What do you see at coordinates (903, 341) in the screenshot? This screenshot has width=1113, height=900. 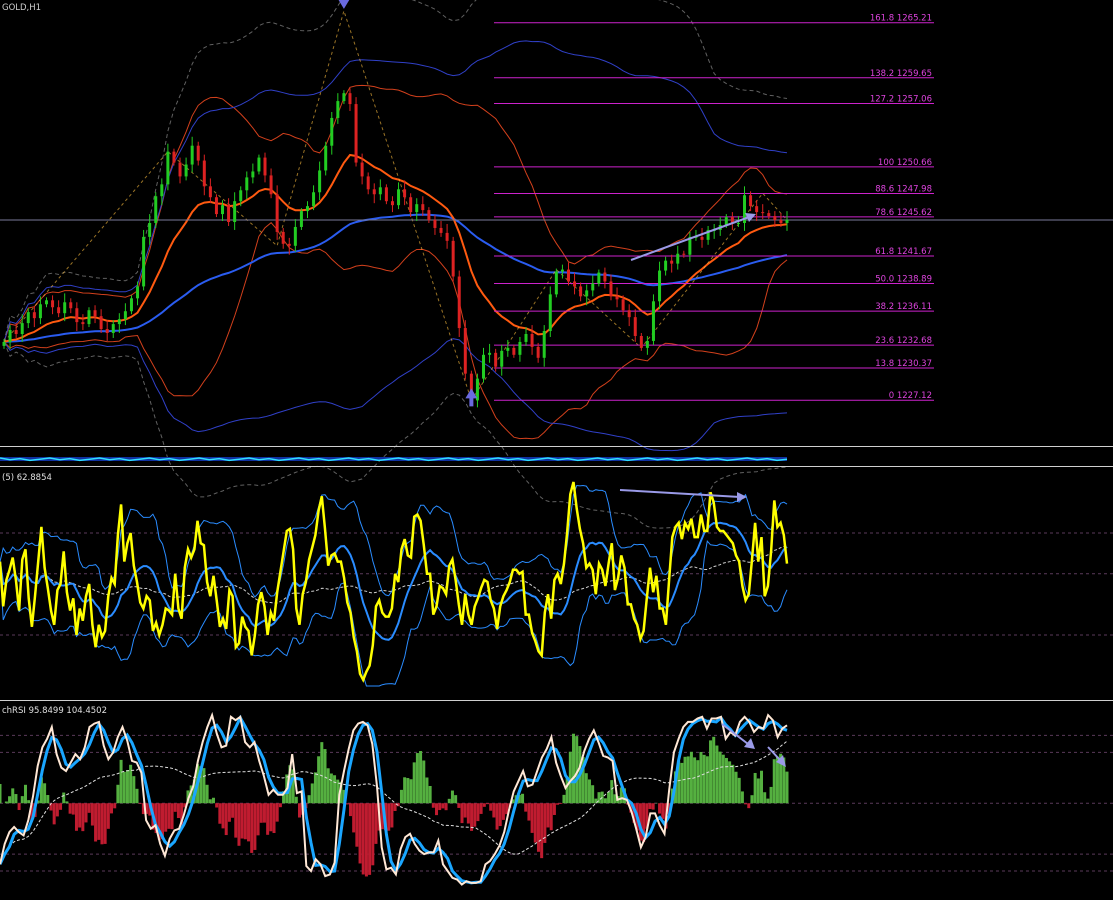 I see `fib-level-label: 23.6 1232.68` at bounding box center [903, 341].